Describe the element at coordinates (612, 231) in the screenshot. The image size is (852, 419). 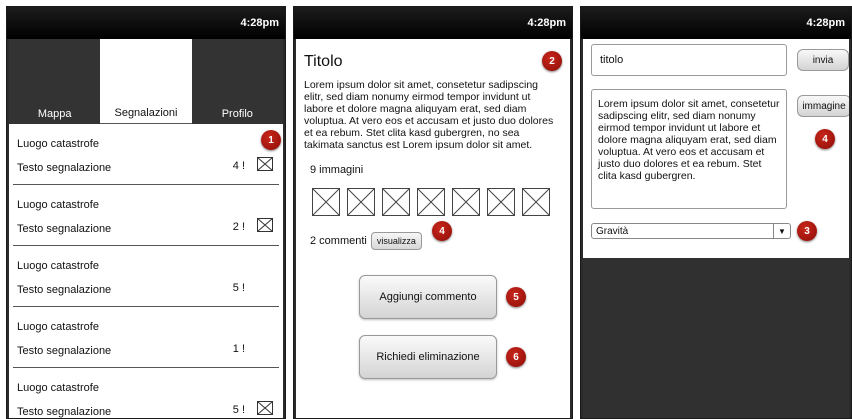
I see `severity-value: Gravità` at that location.